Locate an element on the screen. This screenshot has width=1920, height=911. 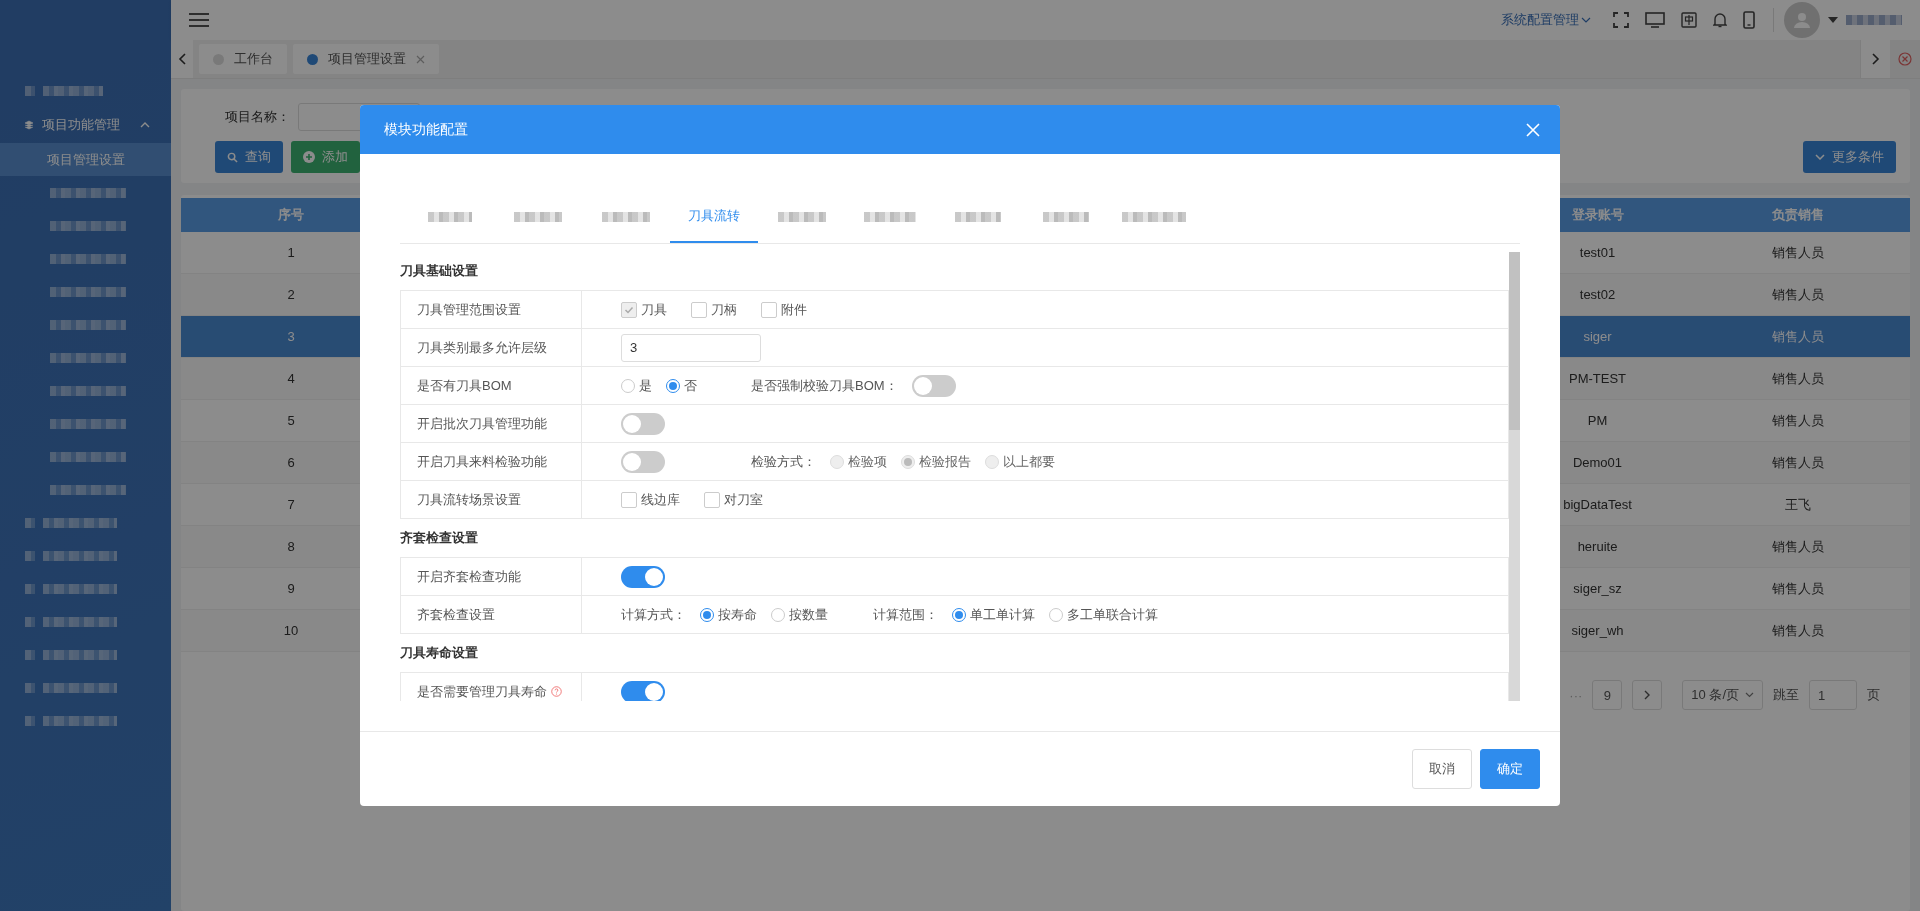
setting-label: 开启批次刀具管理功能 is located at coordinates (482, 423).